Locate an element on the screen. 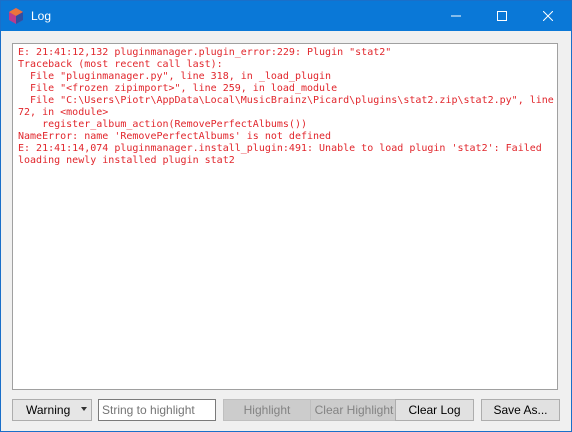  minimize-icon is located at coordinates (456, 16).